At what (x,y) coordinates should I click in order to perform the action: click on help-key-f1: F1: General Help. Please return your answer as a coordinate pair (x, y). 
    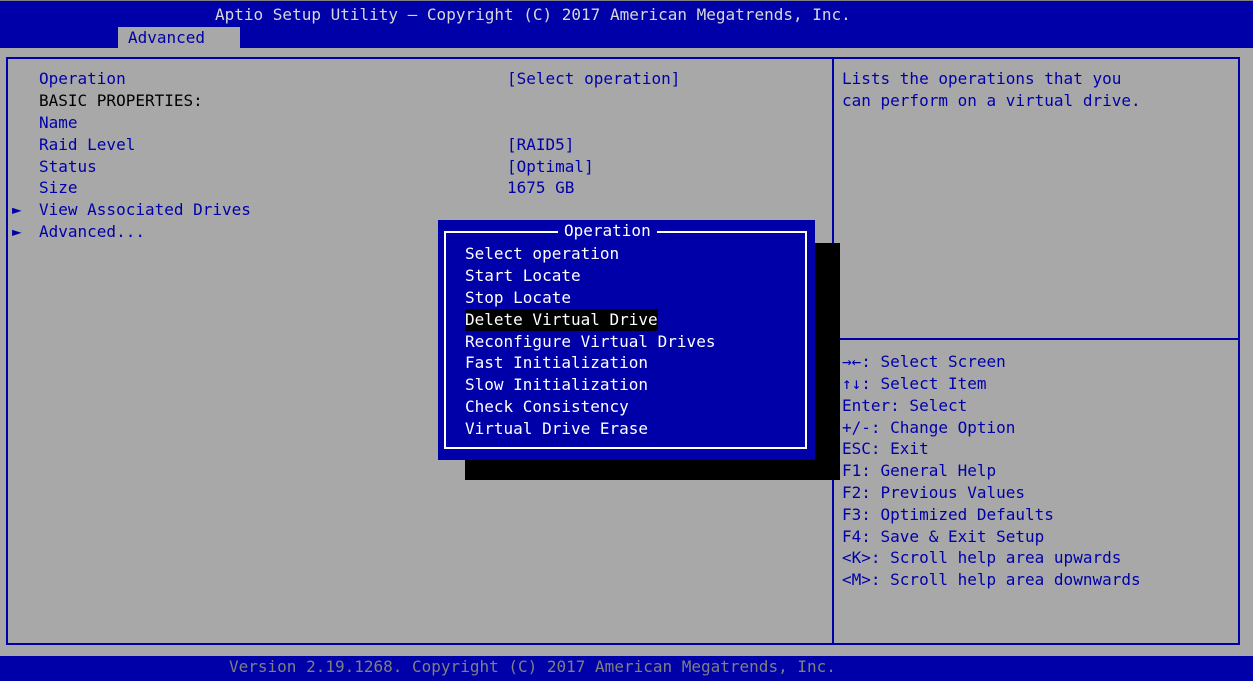
    Looking at the image, I should click on (919, 470).